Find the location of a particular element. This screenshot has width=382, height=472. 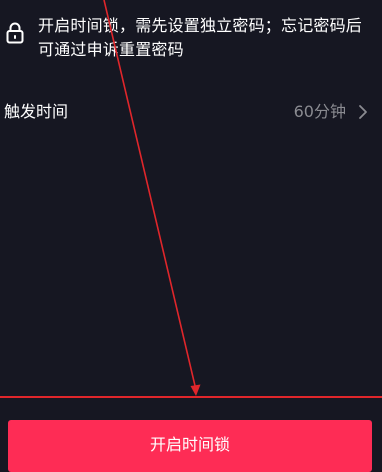

lock-notice: 开启时间锁，需先设置独立密码；忘记密码后可通过申诉重置密码 is located at coordinates (191, 37).